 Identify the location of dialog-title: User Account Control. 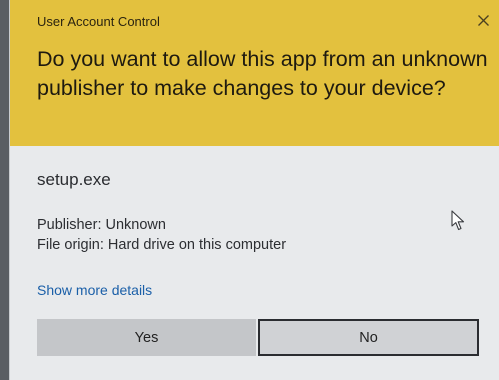
(98, 21).